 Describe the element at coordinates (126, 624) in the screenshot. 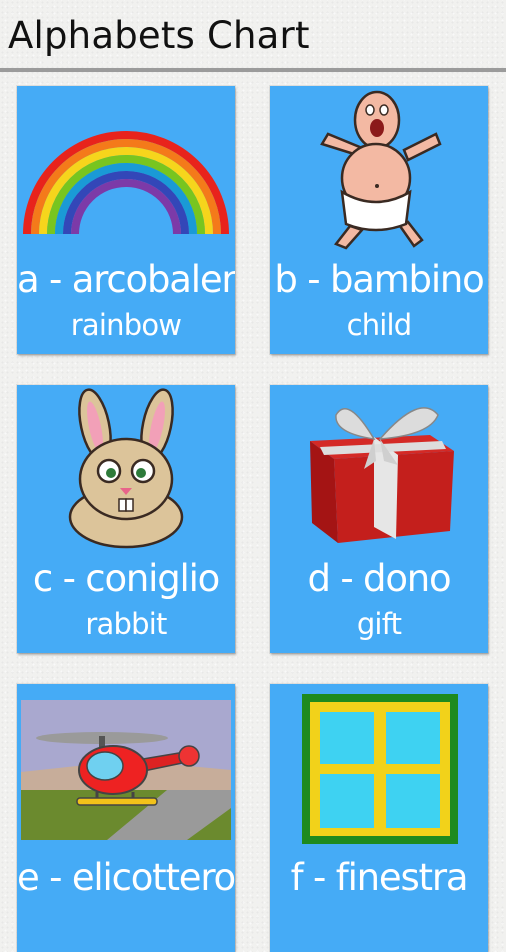

I see `card-english-word: rabbit` at that location.